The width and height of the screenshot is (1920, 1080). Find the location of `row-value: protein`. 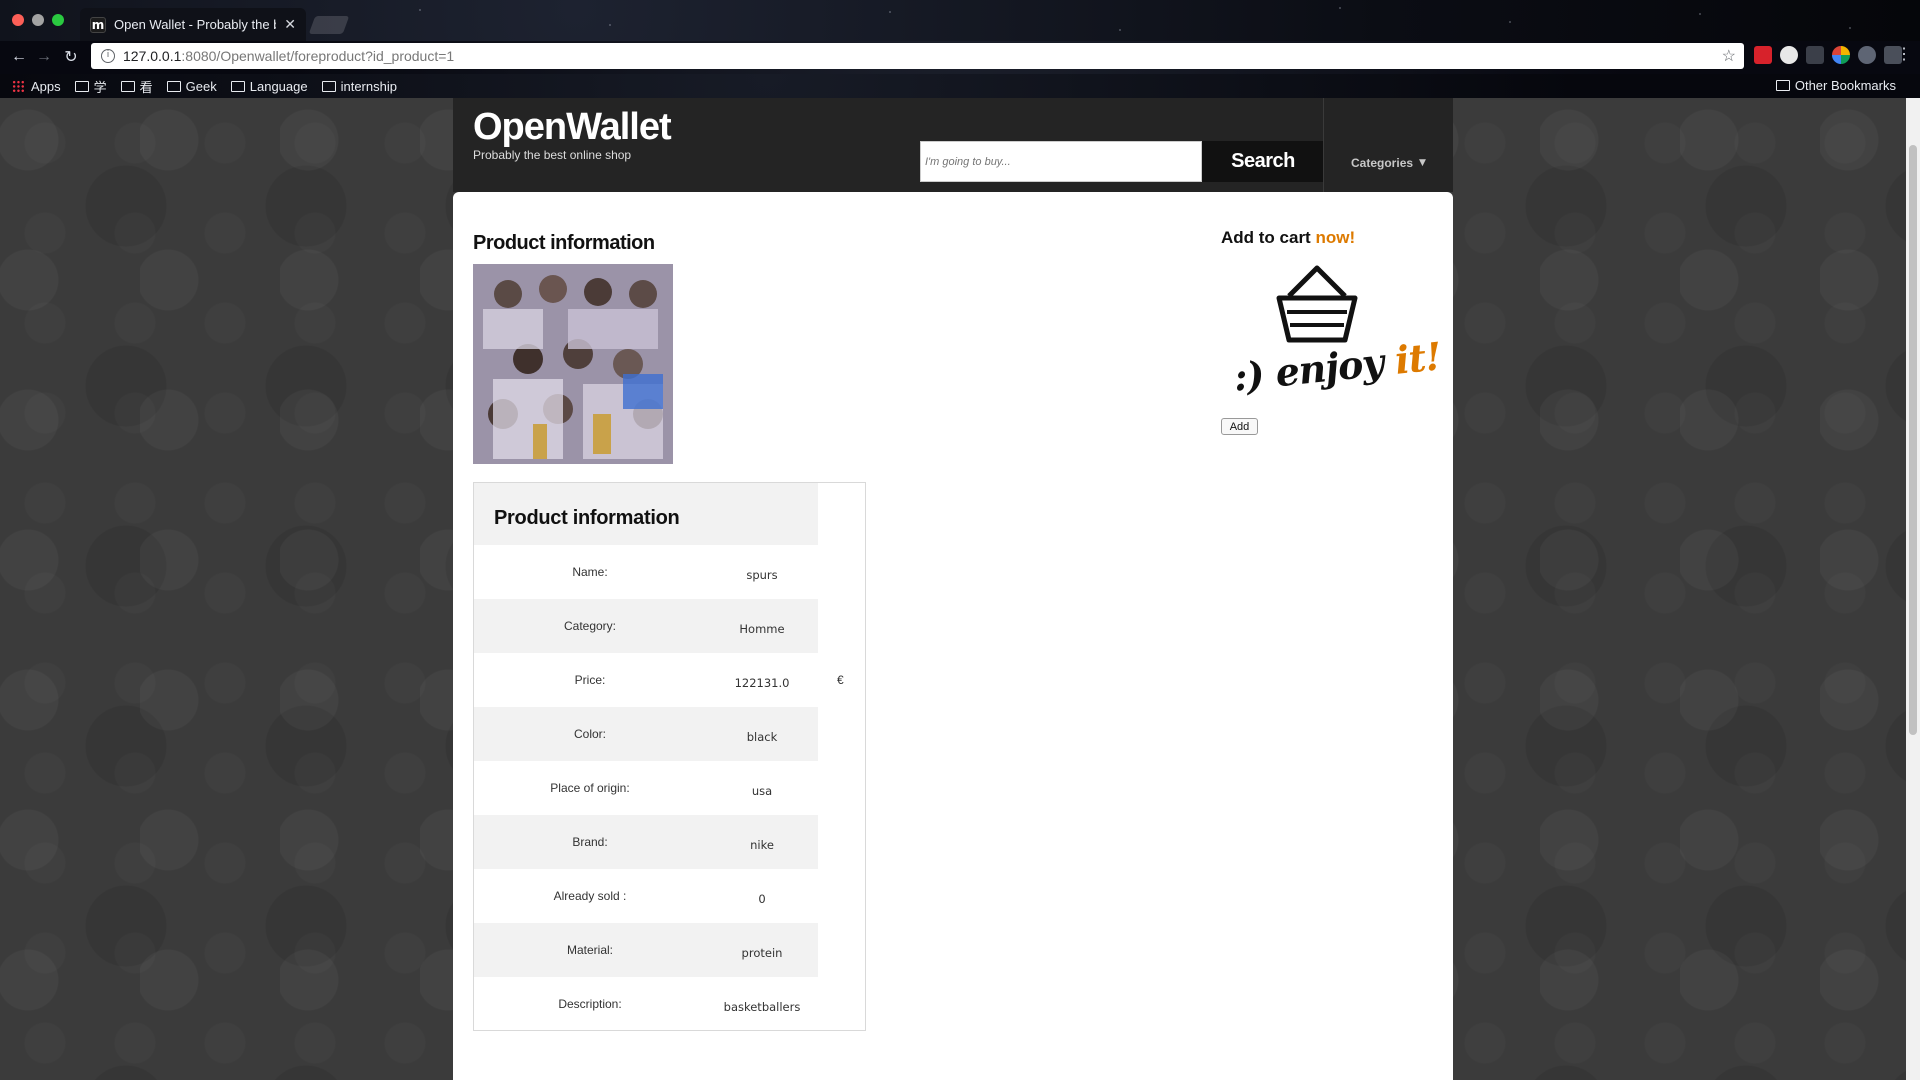

row-value: protein is located at coordinates (762, 953).